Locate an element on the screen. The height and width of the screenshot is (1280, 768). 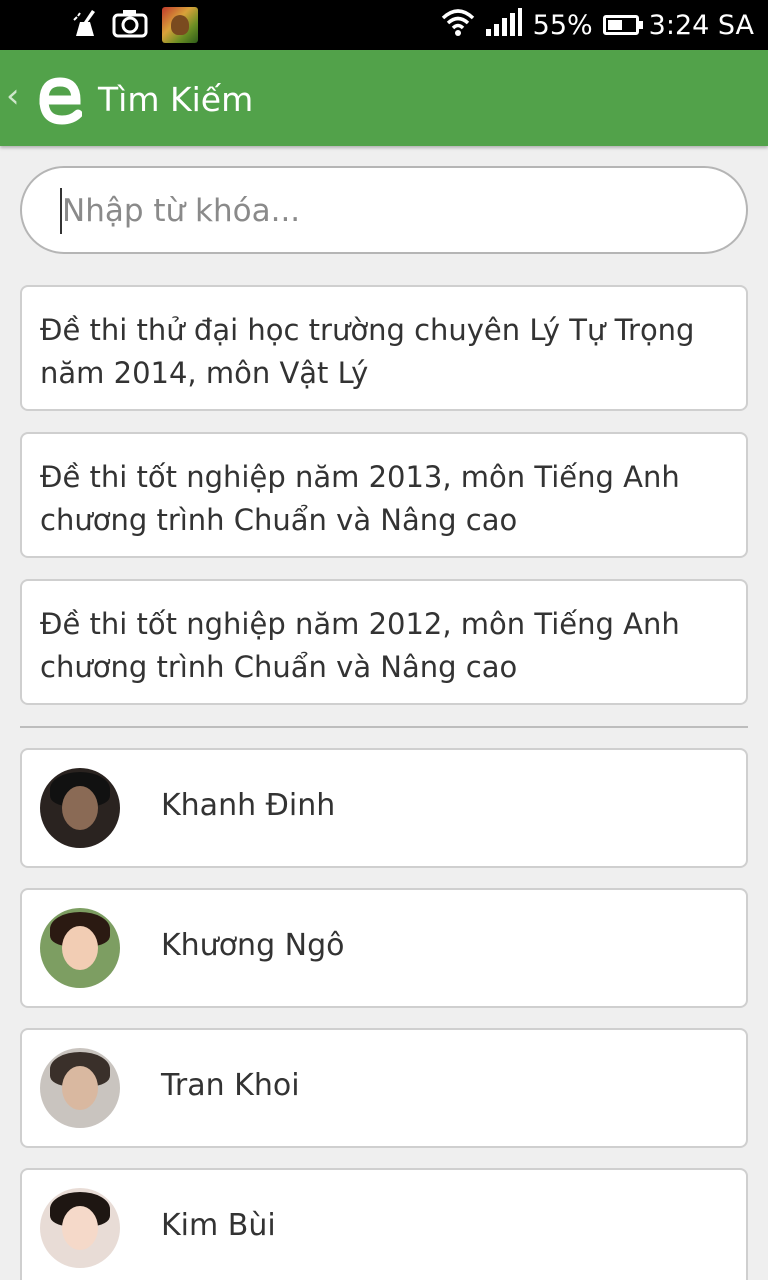
battery-level is located at coordinates (614, 25).